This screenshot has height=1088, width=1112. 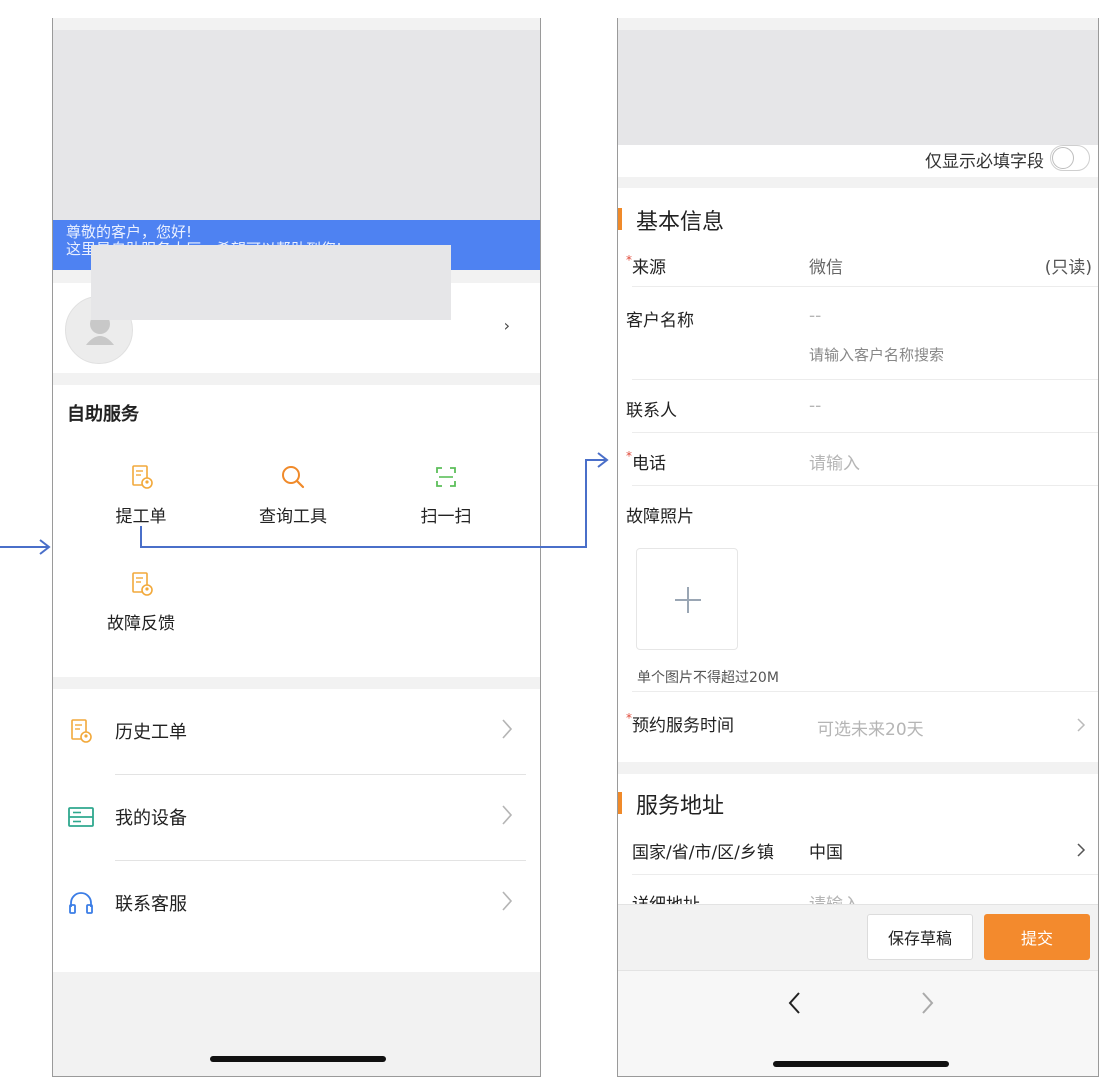 What do you see at coordinates (506, 325) in the screenshot?
I see `chevron-right-icon: ›` at bounding box center [506, 325].